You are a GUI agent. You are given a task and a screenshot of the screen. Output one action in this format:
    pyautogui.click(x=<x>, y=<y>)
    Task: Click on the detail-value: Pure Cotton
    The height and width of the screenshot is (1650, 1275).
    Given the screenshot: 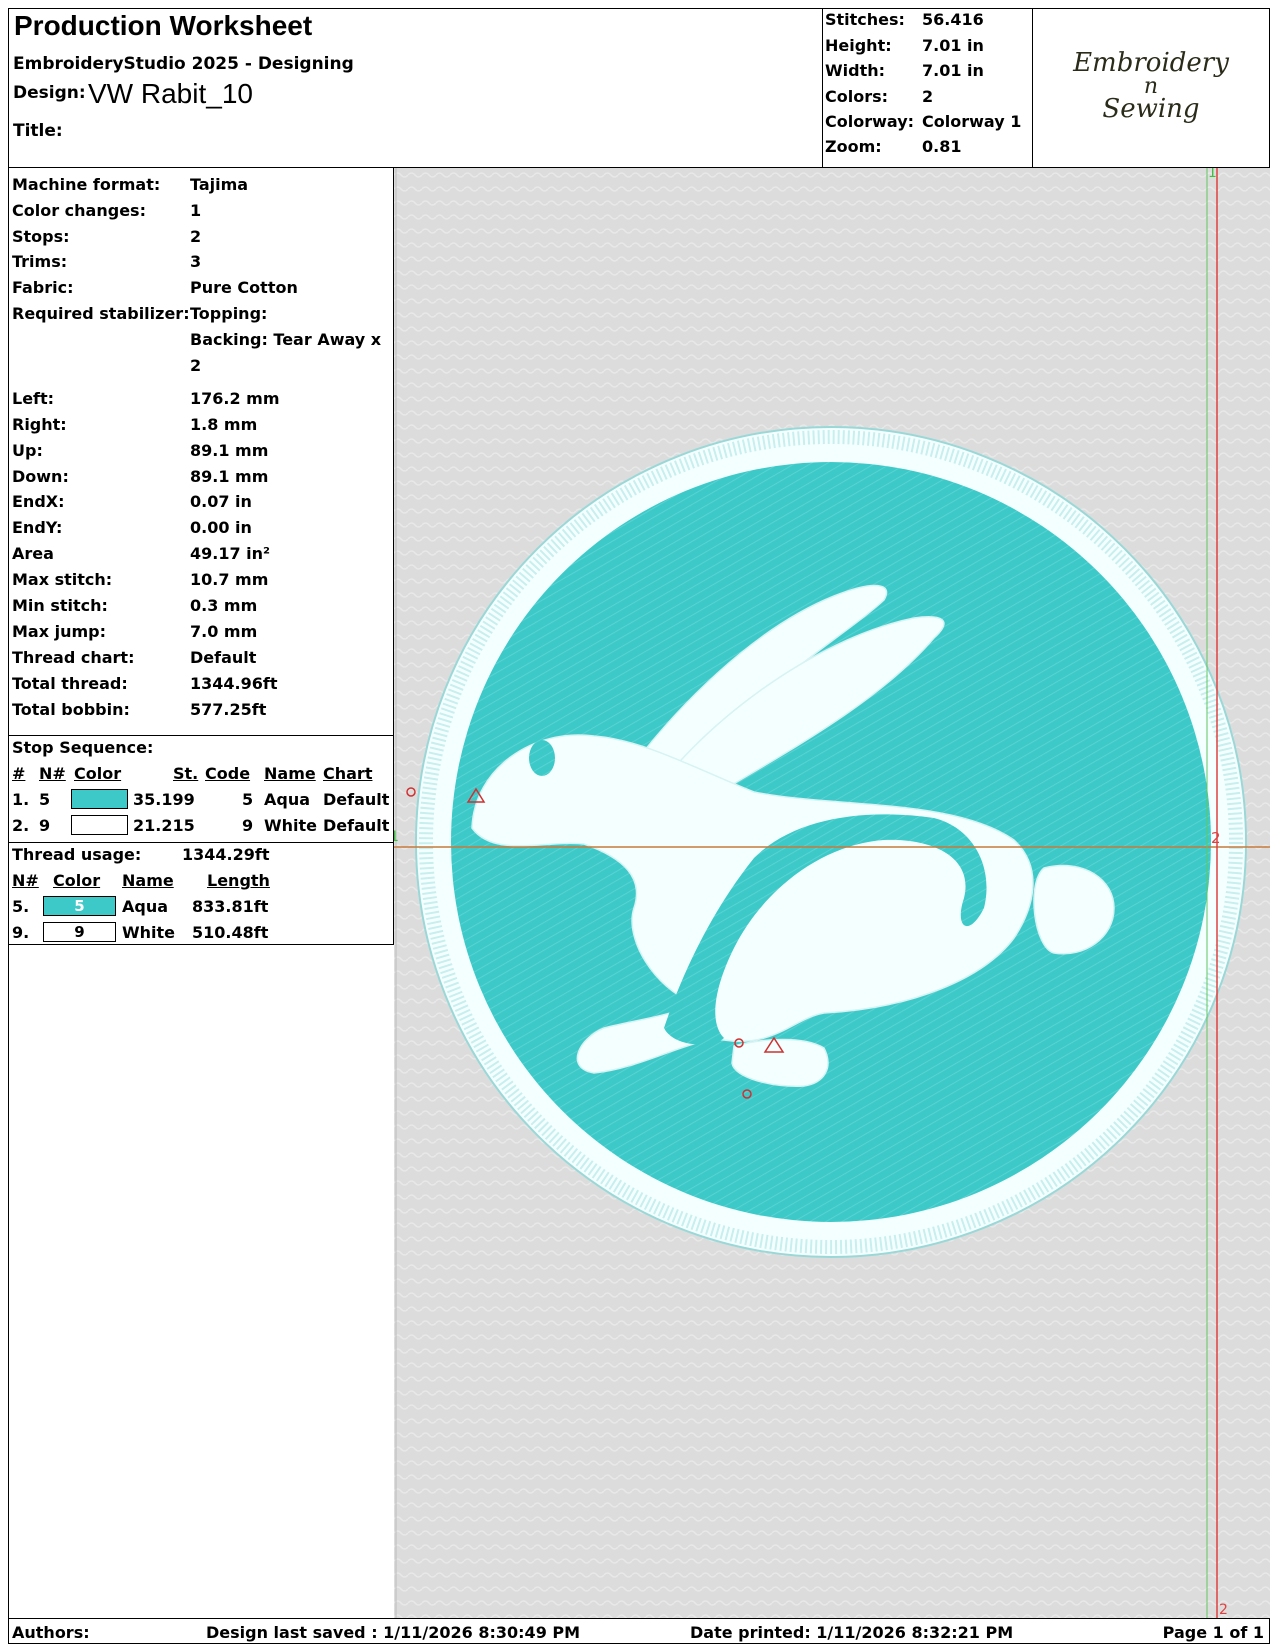 What is the action you would take?
    pyautogui.click(x=244, y=287)
    